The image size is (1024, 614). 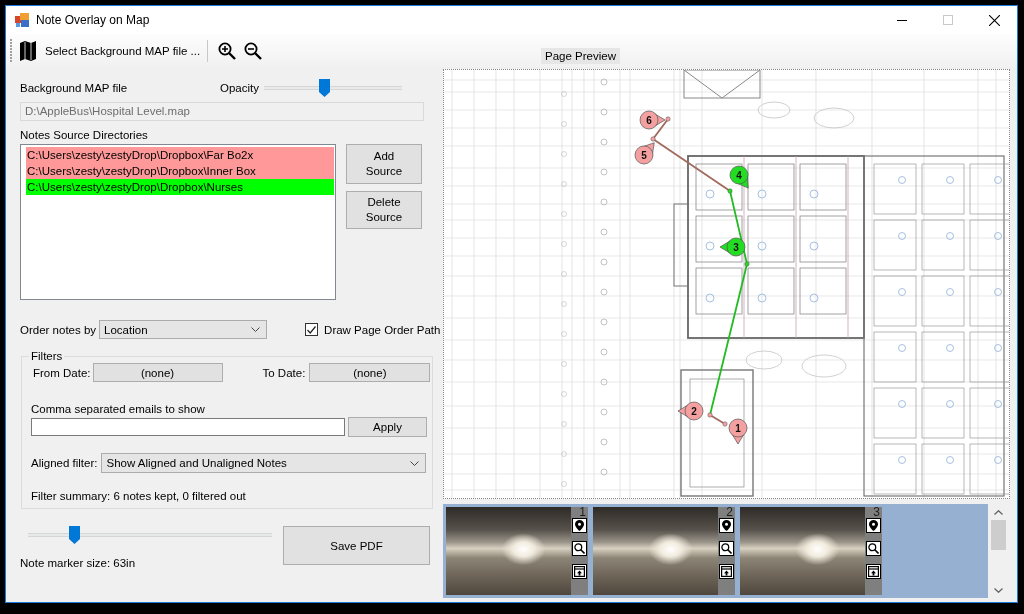 I want to click on marker-number: 5, so click(x=644, y=155).